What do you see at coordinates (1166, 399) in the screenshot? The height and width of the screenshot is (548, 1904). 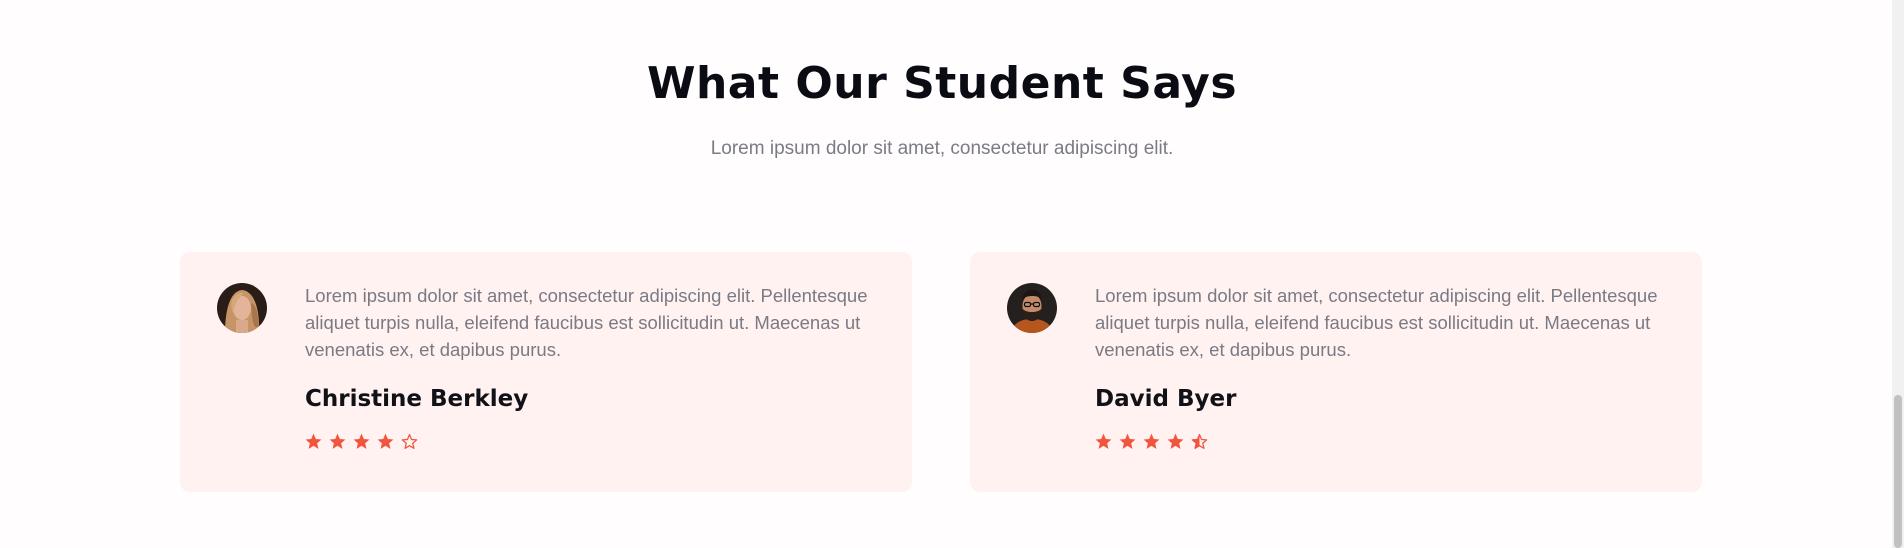 I see `reviewer-name: David Byer` at bounding box center [1166, 399].